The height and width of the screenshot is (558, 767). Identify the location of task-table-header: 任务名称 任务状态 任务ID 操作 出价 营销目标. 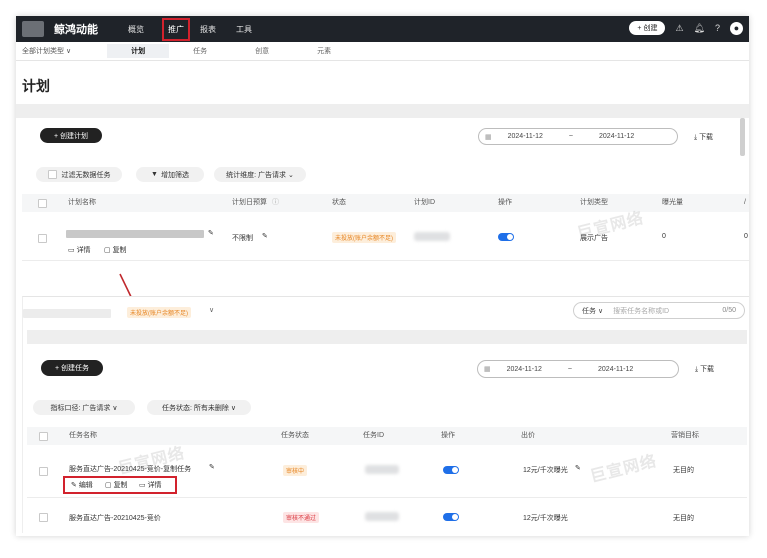
(387, 436).